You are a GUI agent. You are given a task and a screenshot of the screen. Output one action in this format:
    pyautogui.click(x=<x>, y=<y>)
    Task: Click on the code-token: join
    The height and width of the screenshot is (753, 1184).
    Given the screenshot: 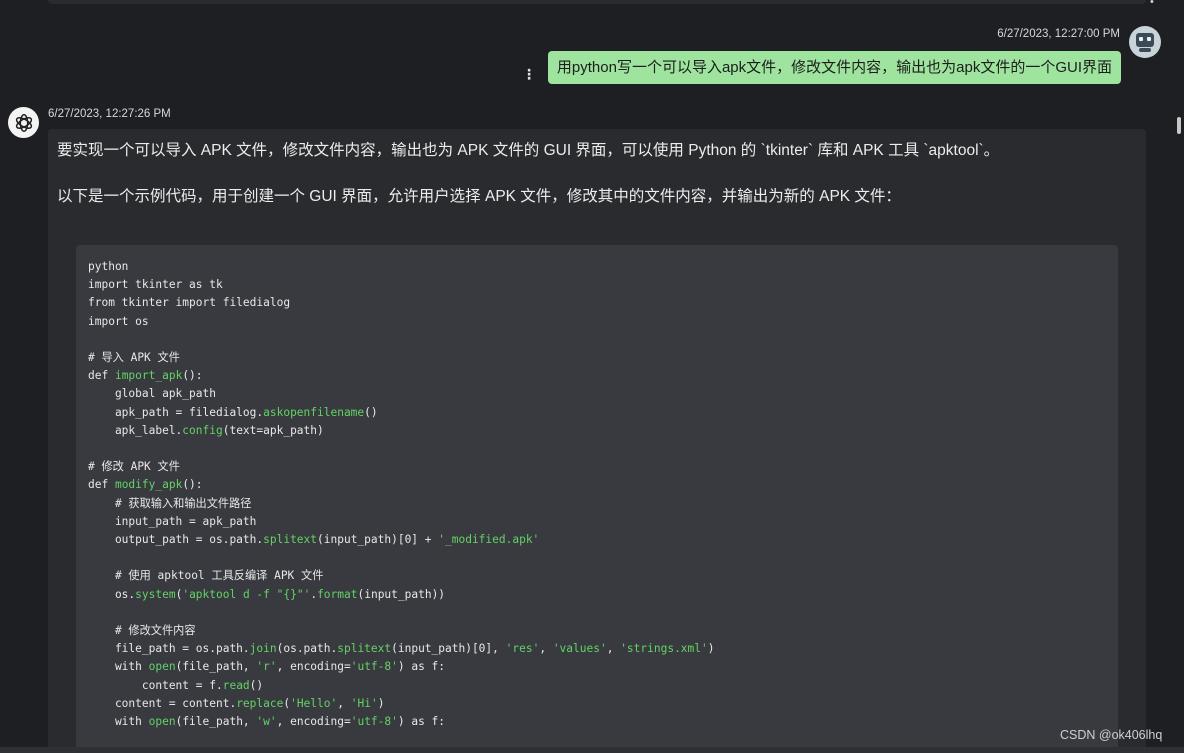 What is the action you would take?
    pyautogui.click(x=263, y=649)
    